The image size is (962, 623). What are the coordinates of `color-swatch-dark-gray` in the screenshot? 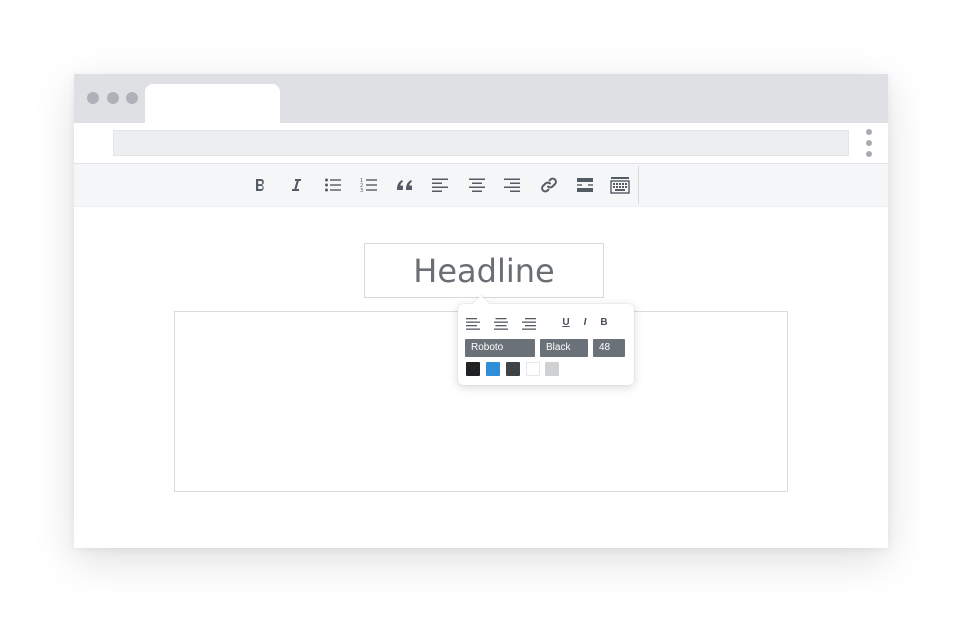 It's located at (513, 369).